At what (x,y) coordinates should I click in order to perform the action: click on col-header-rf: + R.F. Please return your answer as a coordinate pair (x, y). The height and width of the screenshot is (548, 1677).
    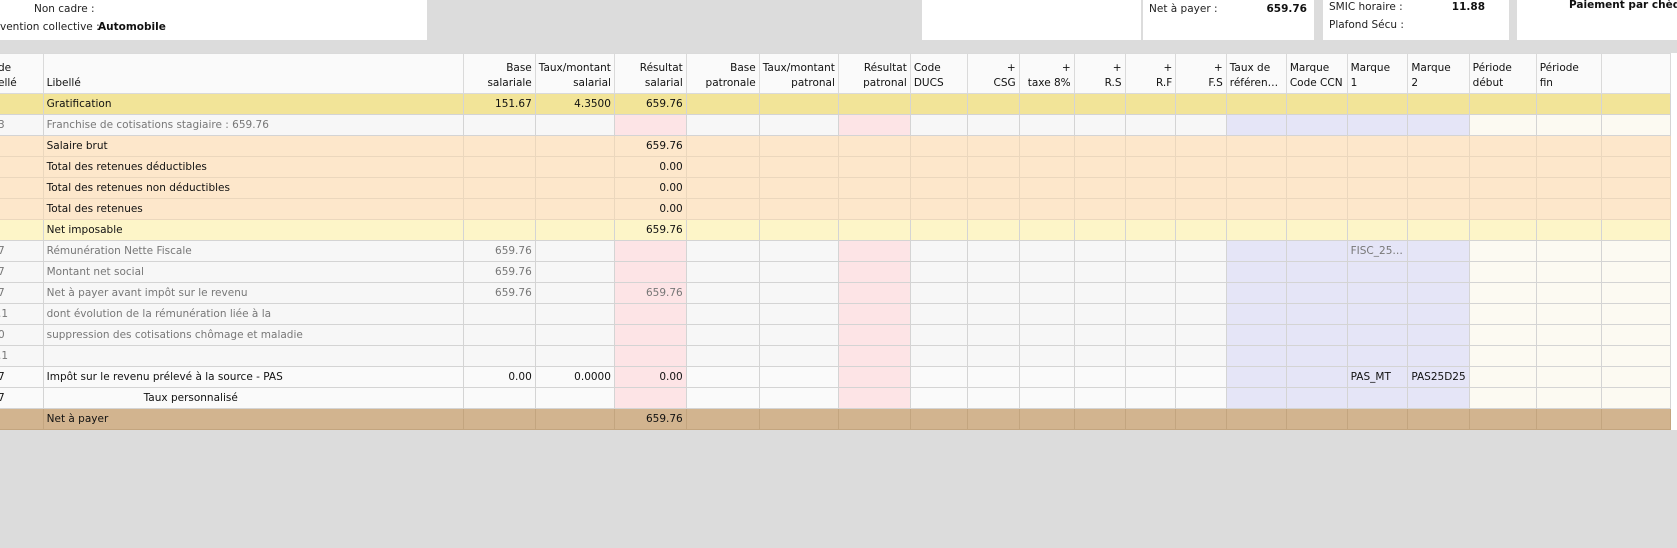
    Looking at the image, I should click on (1150, 73).